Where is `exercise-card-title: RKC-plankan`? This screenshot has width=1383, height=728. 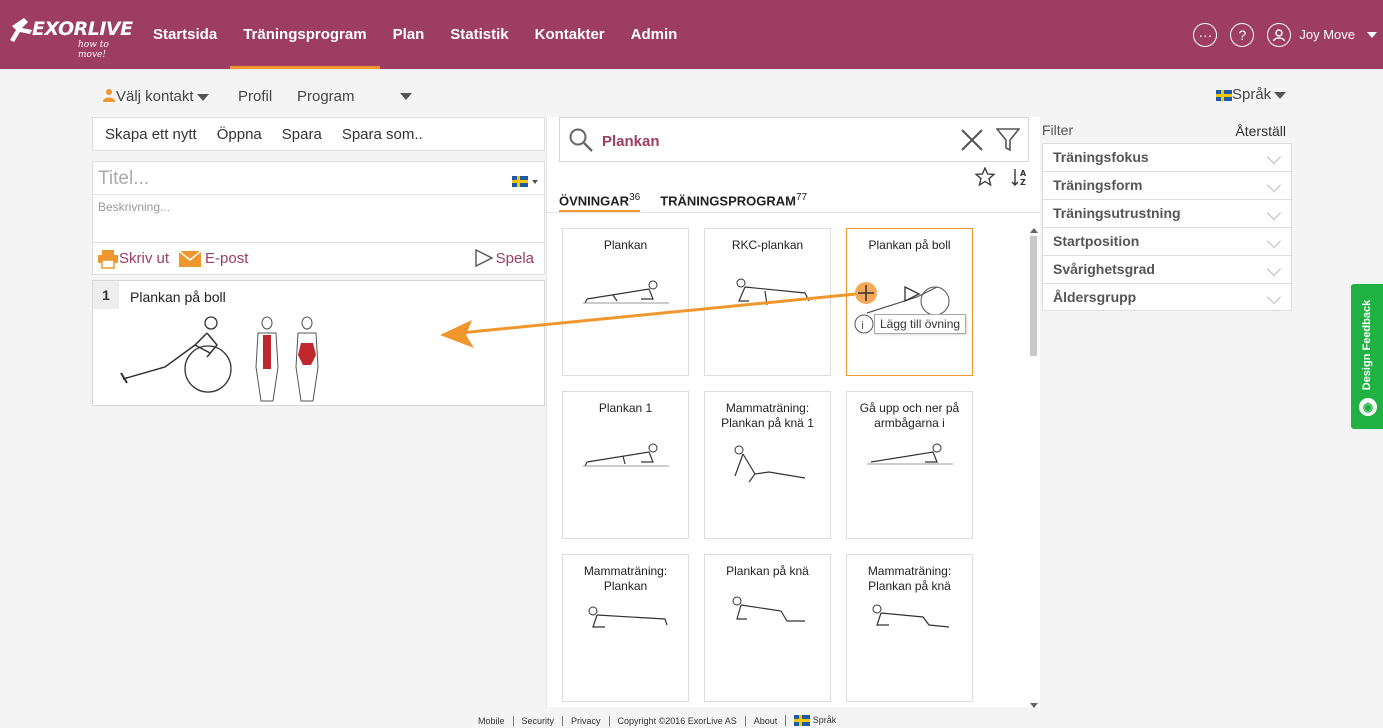
exercise-card-title: RKC-plankan is located at coordinates (767, 245).